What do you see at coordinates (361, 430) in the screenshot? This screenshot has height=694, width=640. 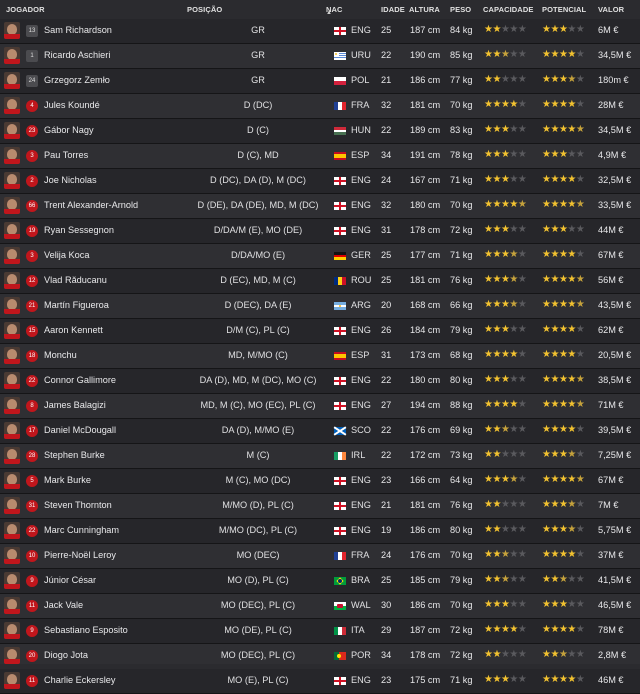 I see `player-nationality: SCO` at bounding box center [361, 430].